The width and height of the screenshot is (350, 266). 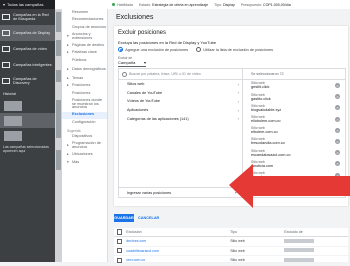 What do you see at coordinates (79, 59) in the screenshot?
I see `secnav-label: Públicos` at bounding box center [79, 59].